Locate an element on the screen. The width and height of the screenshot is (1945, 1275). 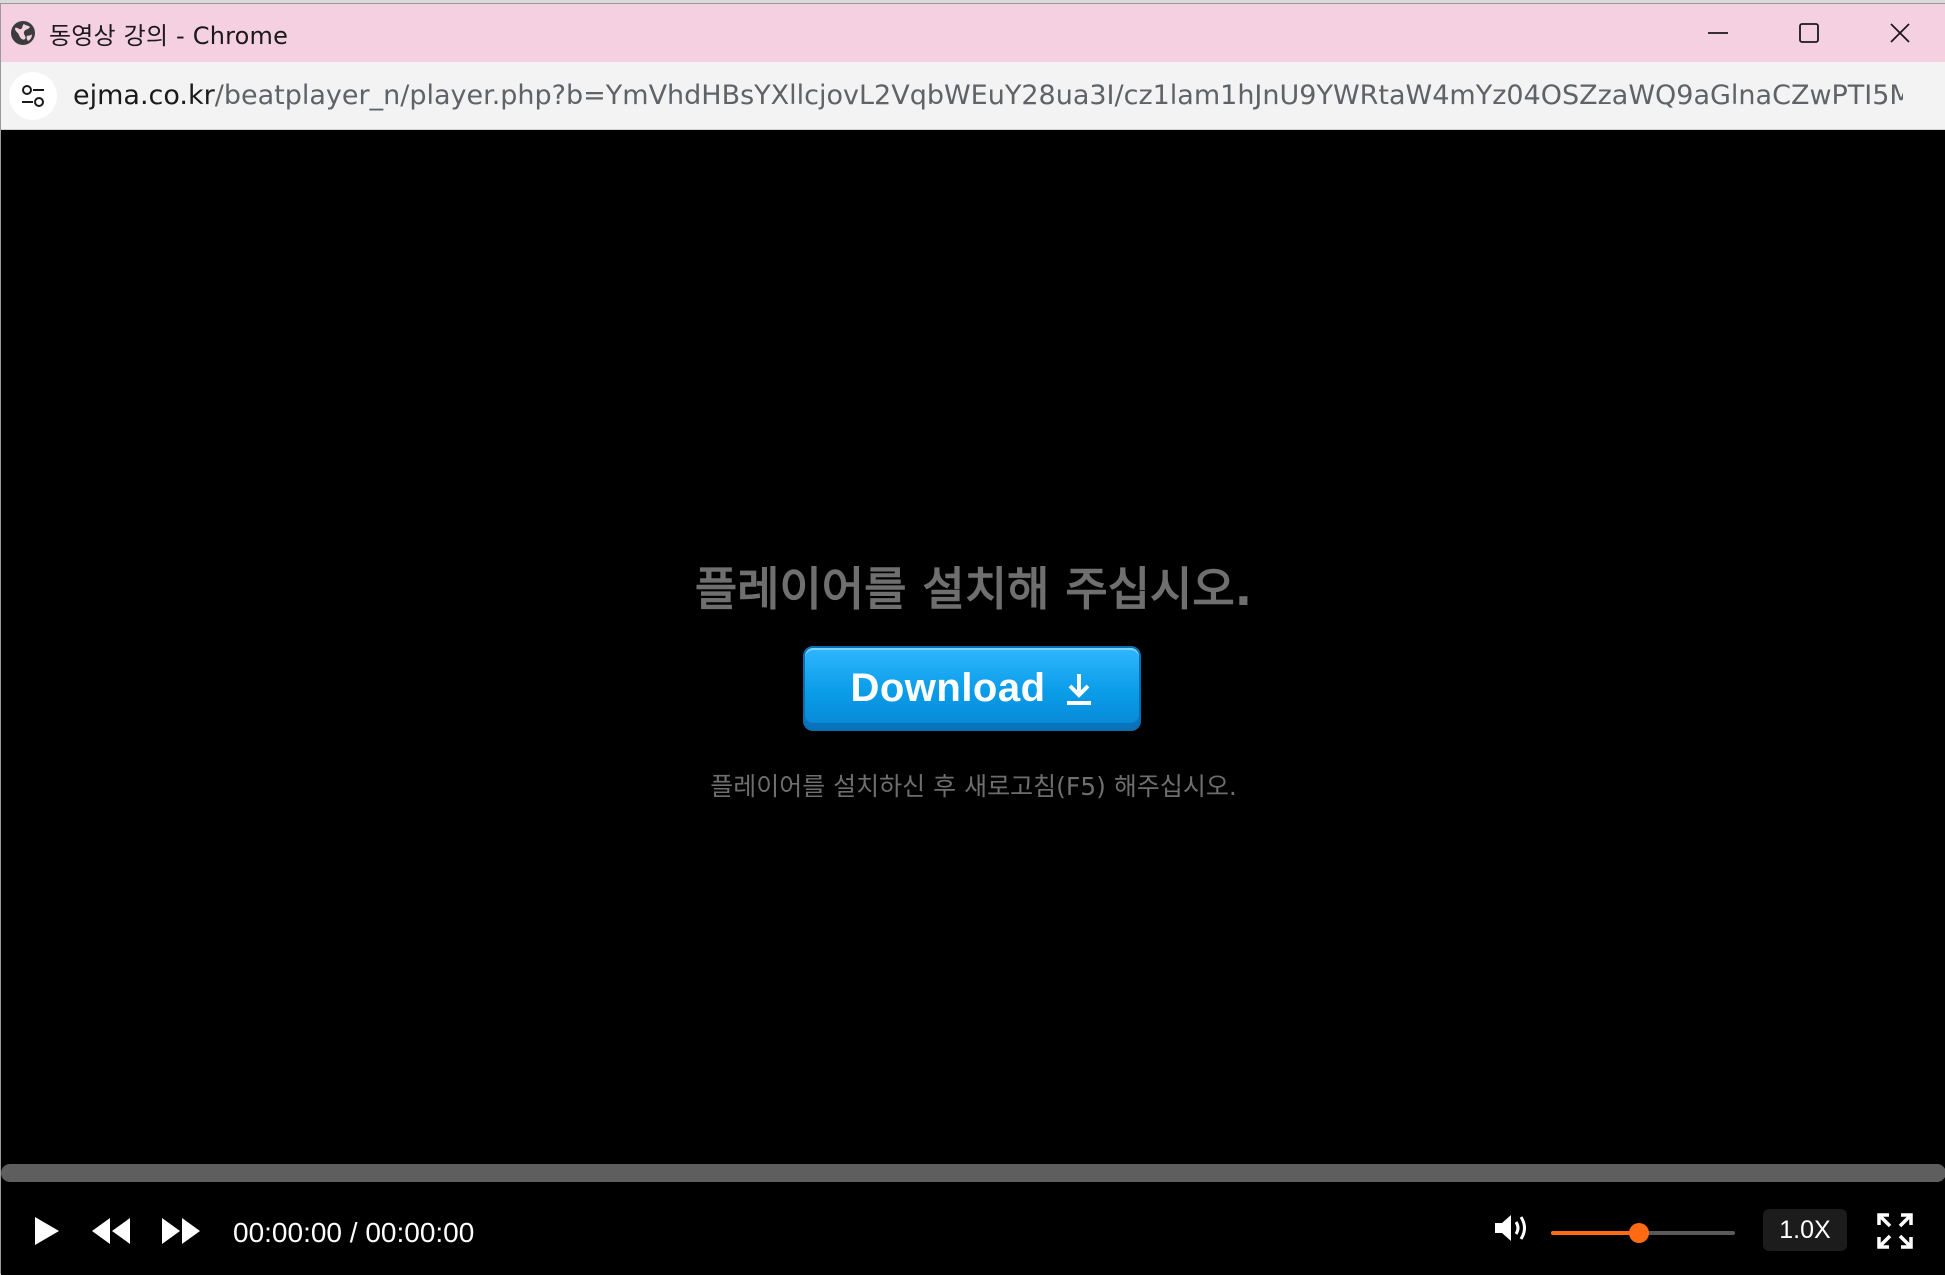
install-player-message: 플레이어를 설치해 주십시오. is located at coordinates (973, 589).